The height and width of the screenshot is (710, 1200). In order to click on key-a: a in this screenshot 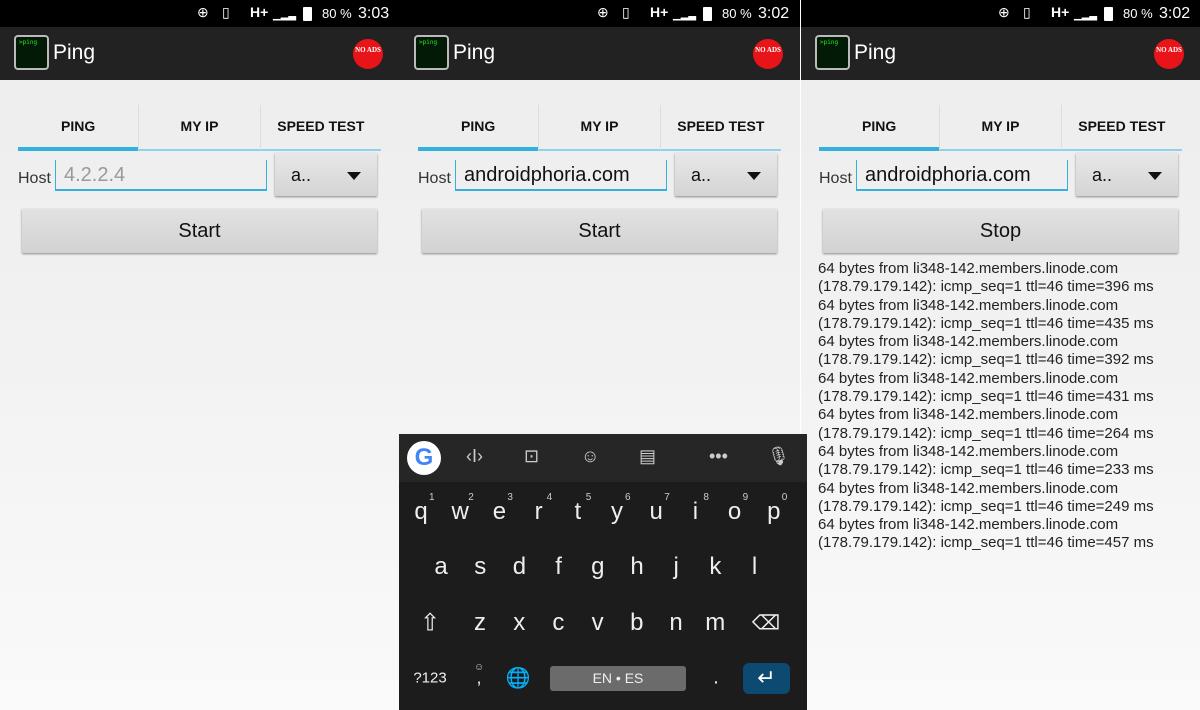, I will do `click(440, 567)`.